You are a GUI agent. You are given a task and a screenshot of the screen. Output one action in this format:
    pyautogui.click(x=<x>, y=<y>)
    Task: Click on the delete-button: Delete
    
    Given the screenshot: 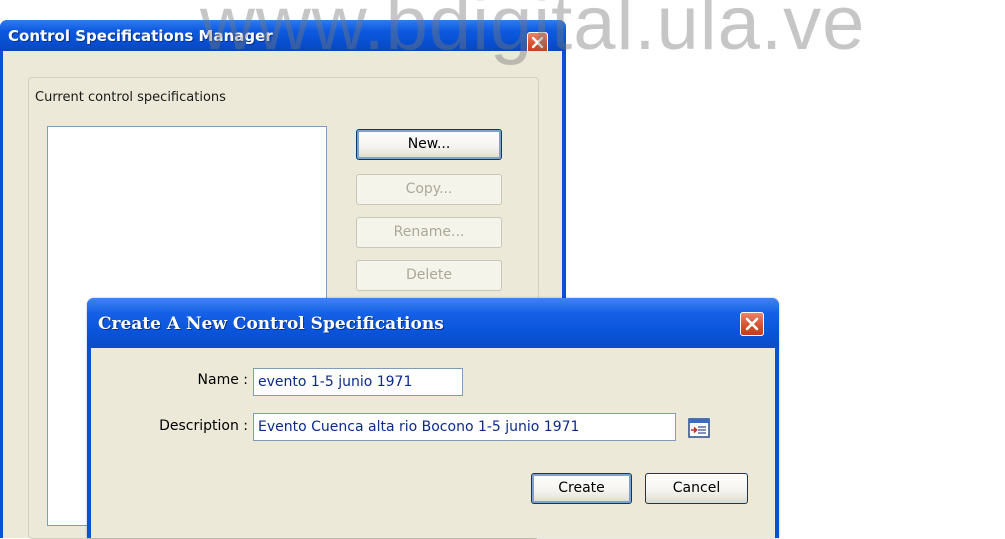 What is the action you would take?
    pyautogui.click(x=429, y=275)
    